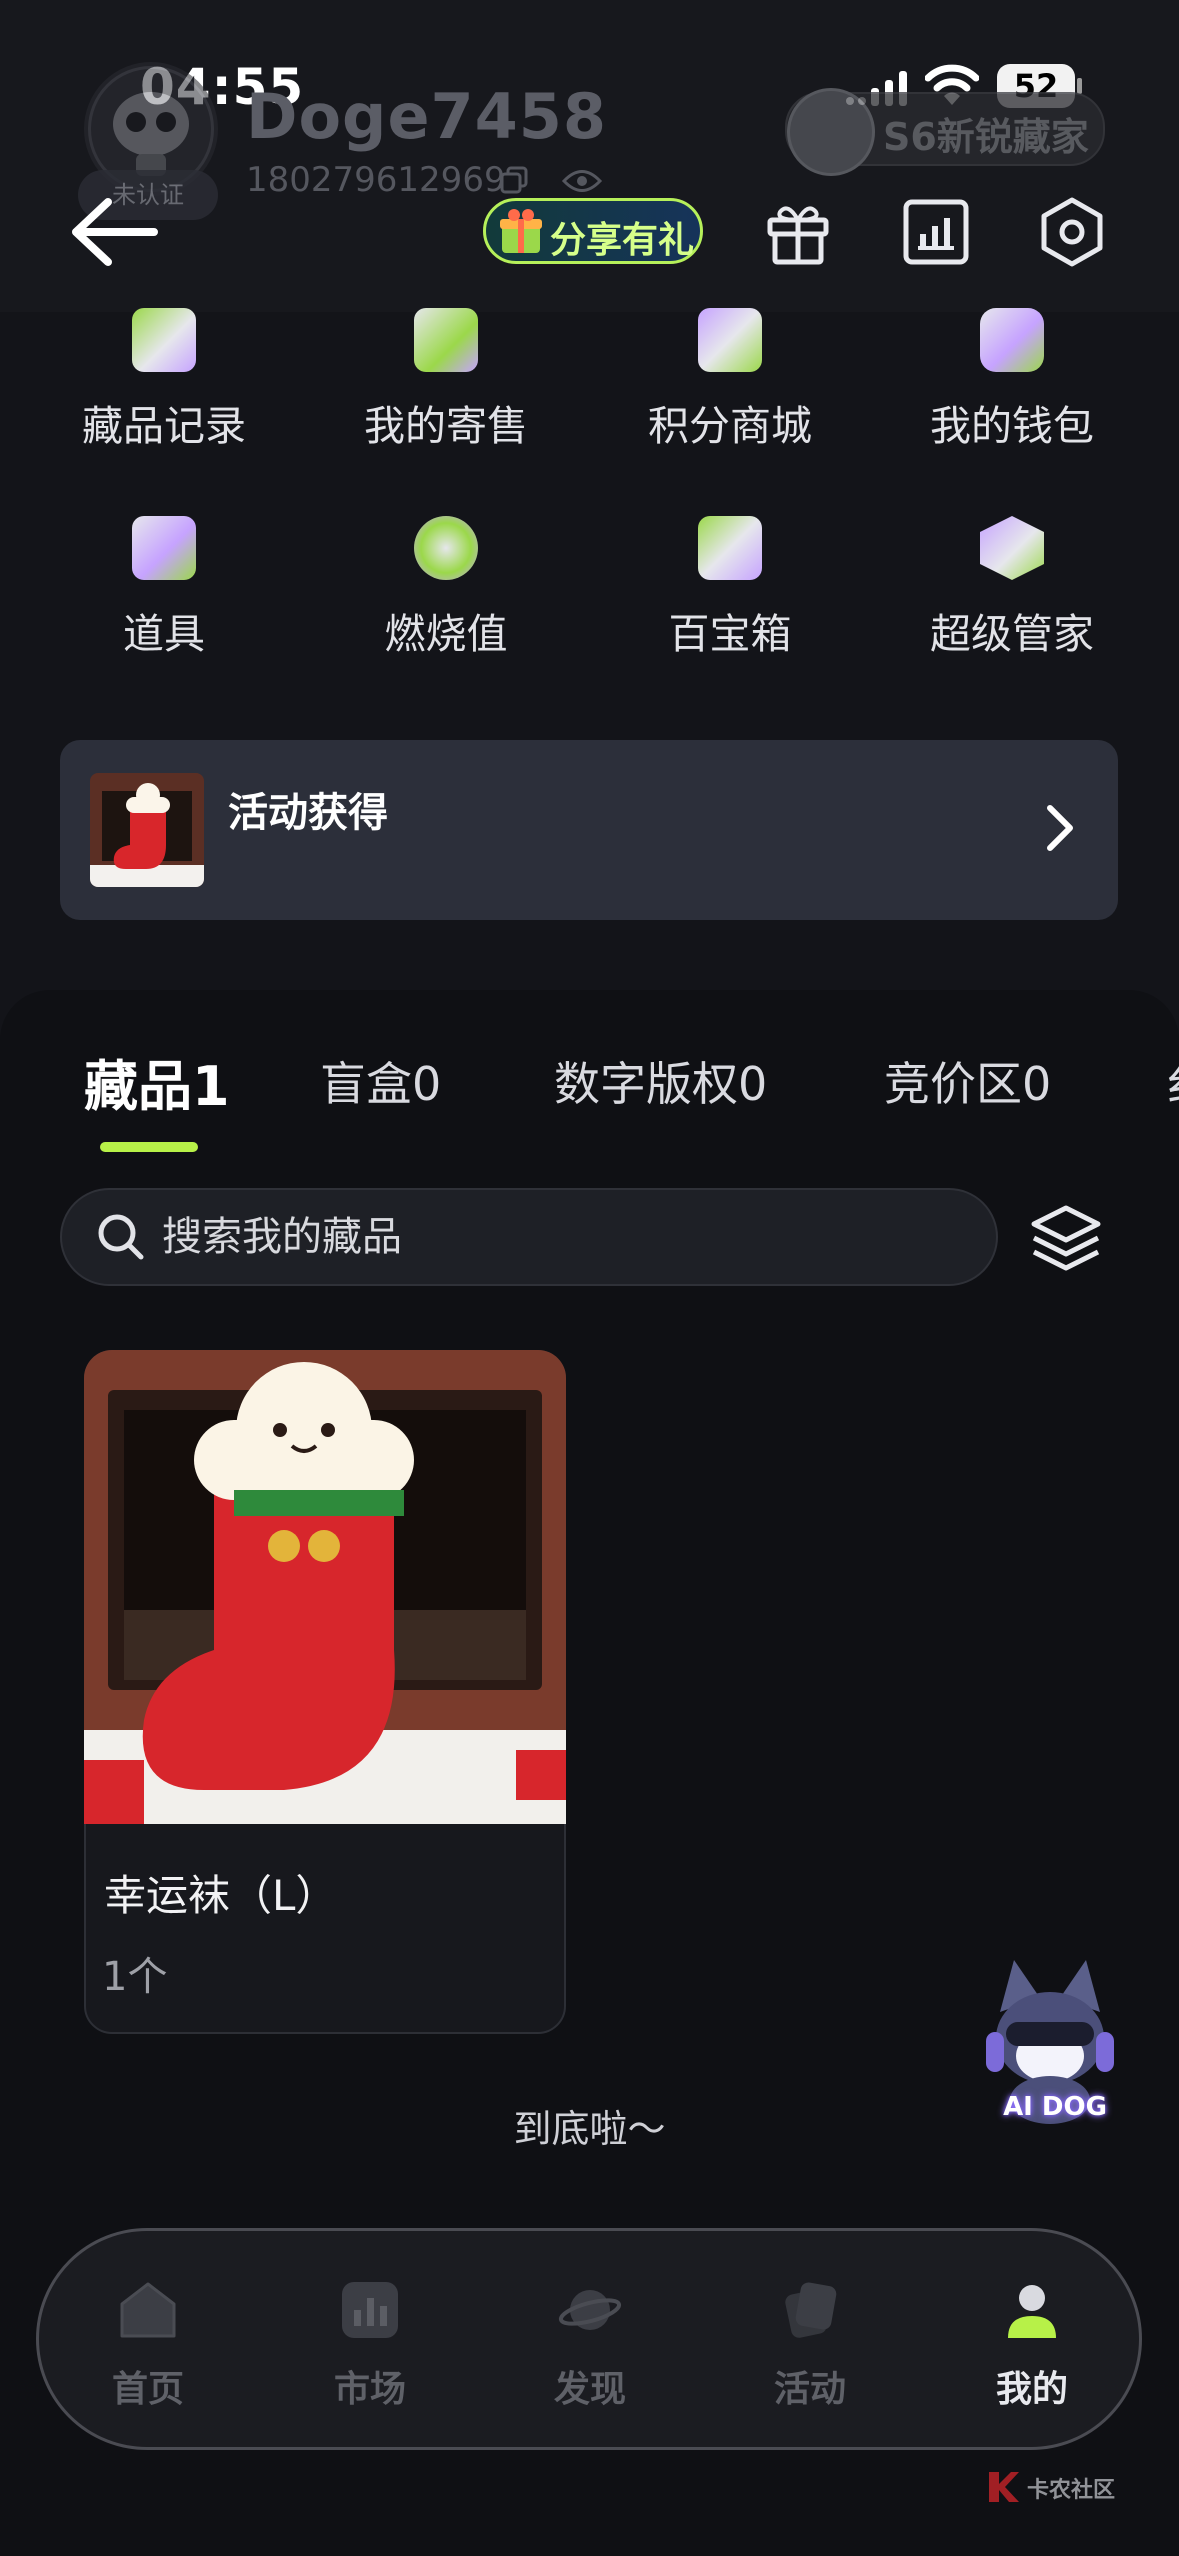 This screenshot has width=1179, height=2556. What do you see at coordinates (831, 132) in the screenshot?
I see `medal-icon` at bounding box center [831, 132].